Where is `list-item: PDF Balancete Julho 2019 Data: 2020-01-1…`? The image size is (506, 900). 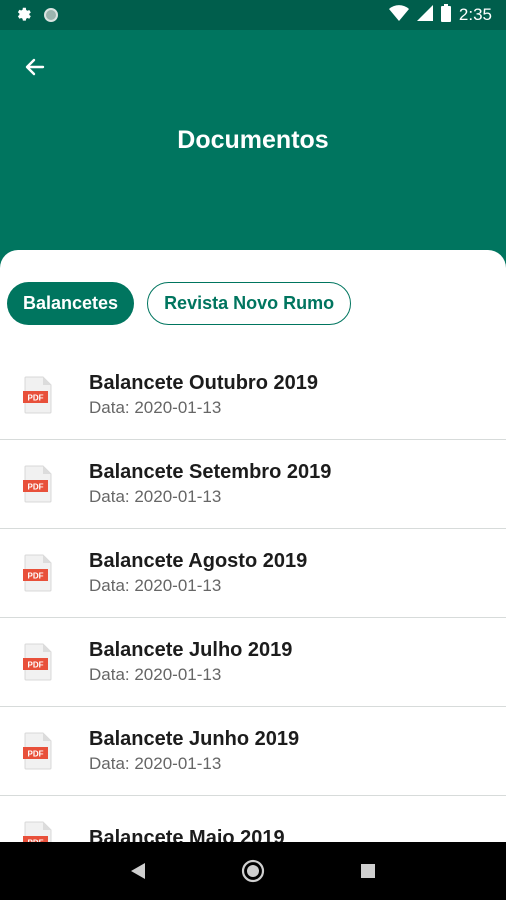
list-item: PDF Balancete Julho 2019 Data: 2020-01-1… is located at coordinates (253, 662).